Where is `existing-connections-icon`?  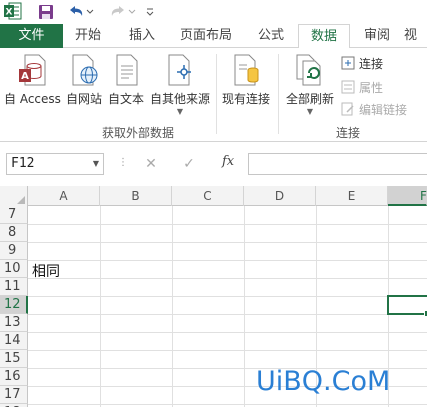 existing-connections-icon is located at coordinates (246, 70).